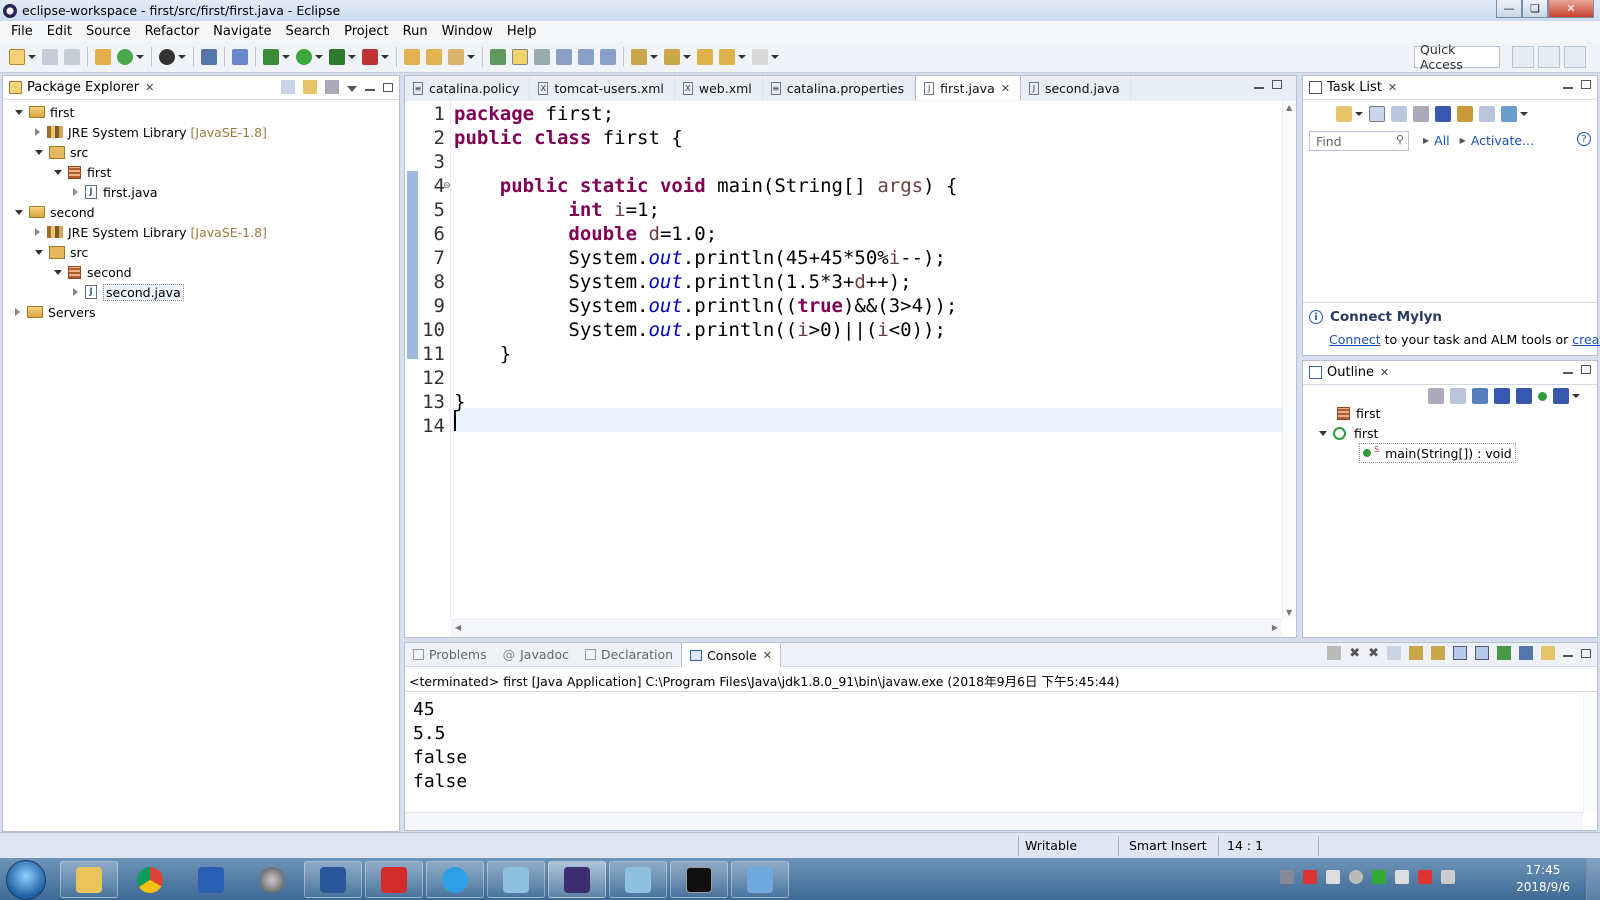 The width and height of the screenshot is (1600, 900). What do you see at coordinates (1359, 114) in the screenshot?
I see `new-task-dropdown-icon` at bounding box center [1359, 114].